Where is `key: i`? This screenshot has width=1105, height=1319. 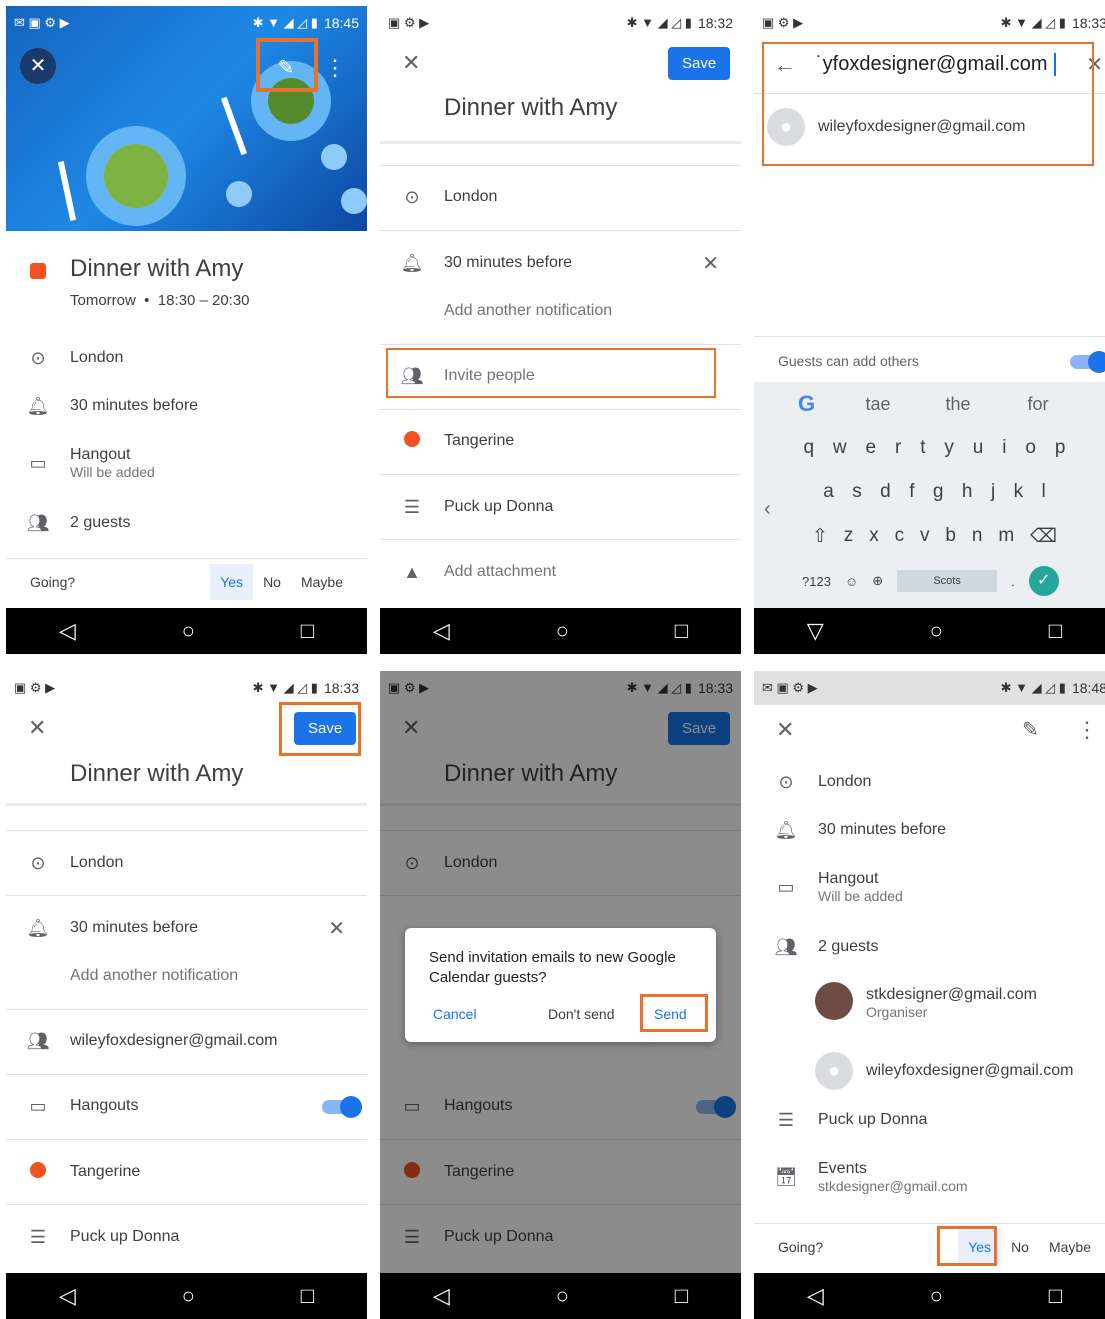
key: i is located at coordinates (1004, 448).